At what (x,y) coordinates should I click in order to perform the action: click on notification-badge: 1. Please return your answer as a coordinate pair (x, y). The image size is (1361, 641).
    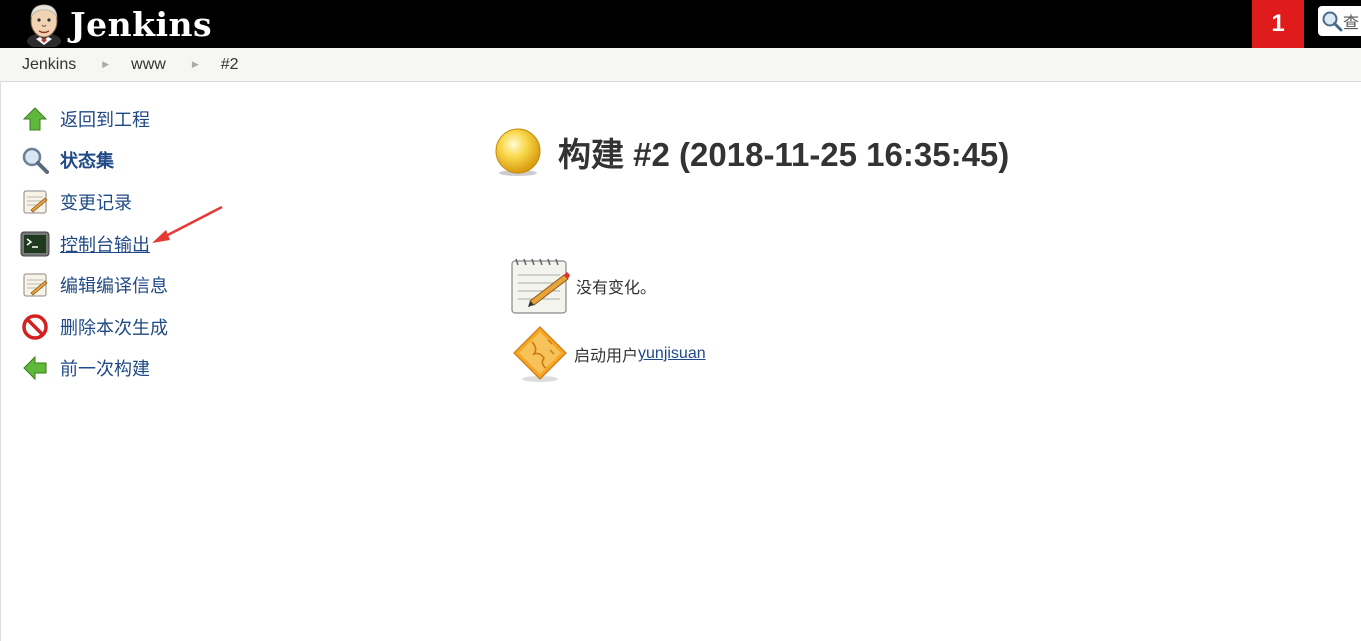
    Looking at the image, I should click on (1278, 24).